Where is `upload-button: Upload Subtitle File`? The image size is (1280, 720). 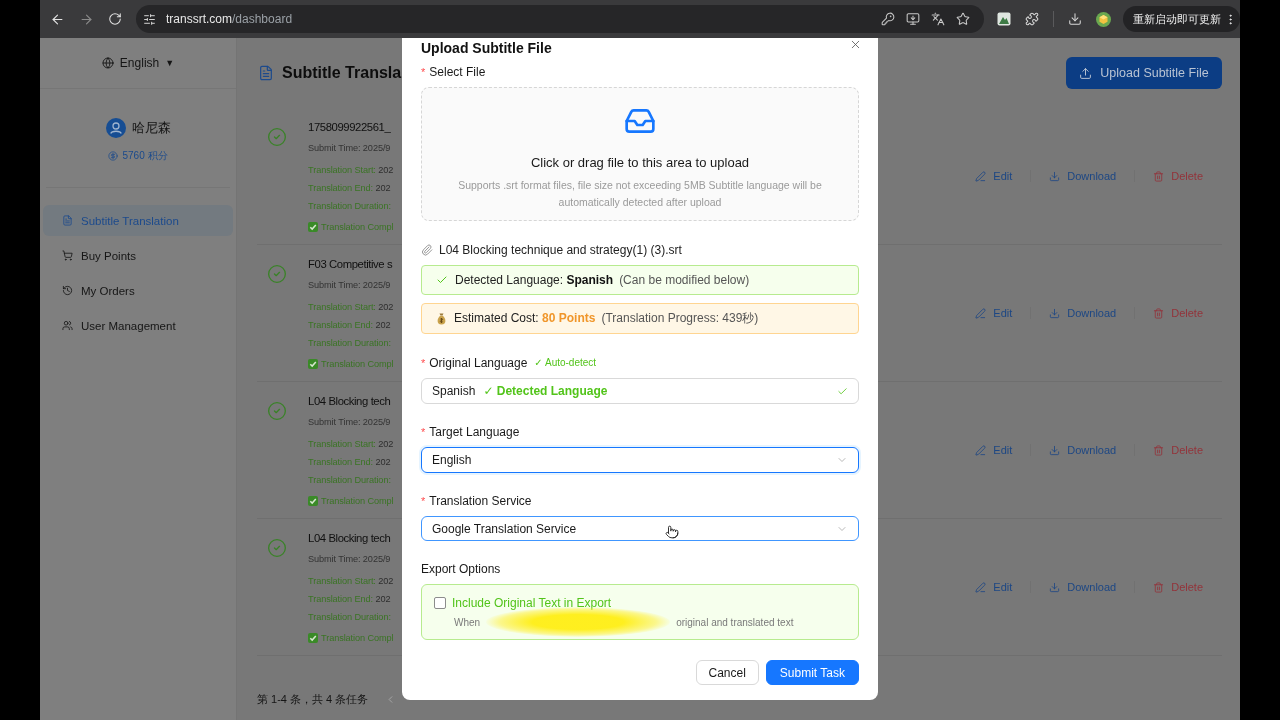 upload-button: Upload Subtitle File is located at coordinates (1144, 73).